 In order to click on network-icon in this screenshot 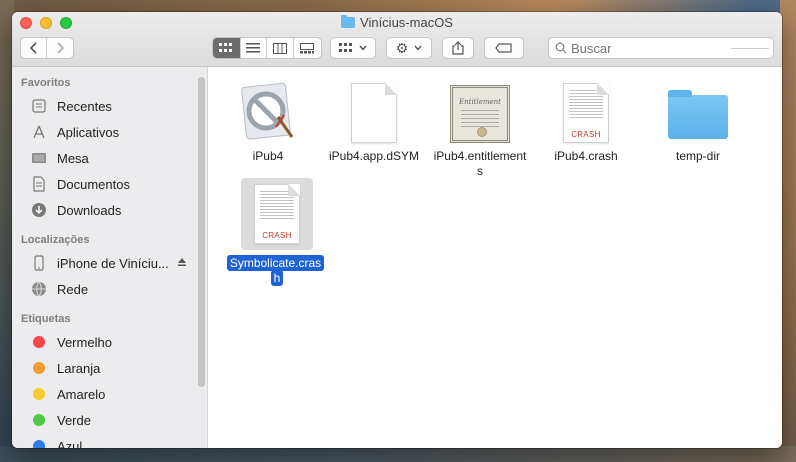, I will do `click(39, 289)`.